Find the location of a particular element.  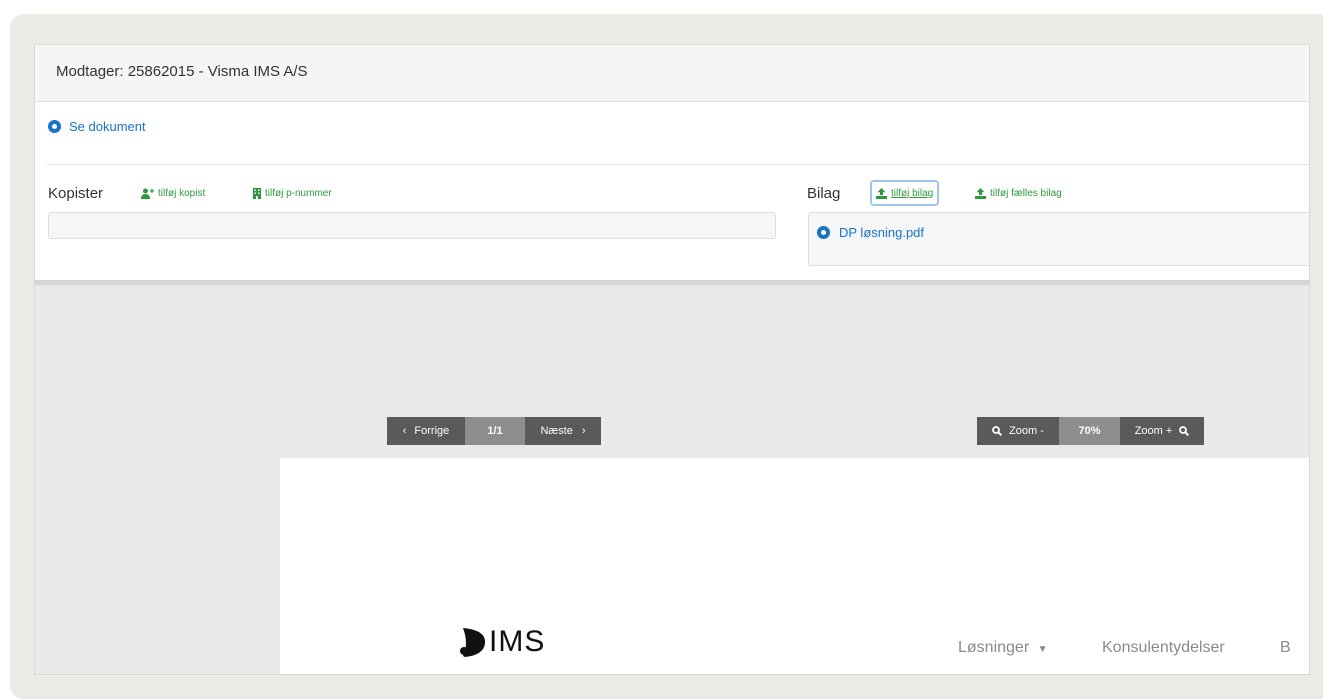

previous-page-button: ‹ Forrige is located at coordinates (426, 431).